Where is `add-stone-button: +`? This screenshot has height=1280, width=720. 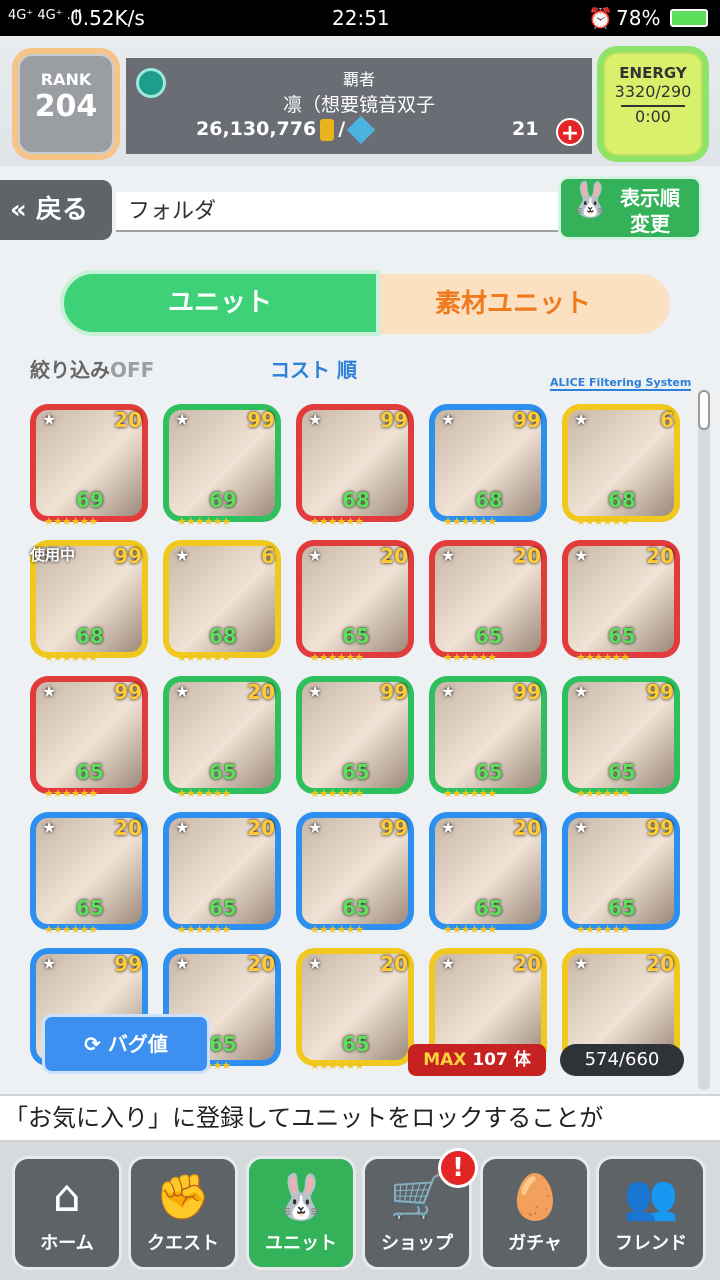
add-stone-button: + is located at coordinates (570, 132).